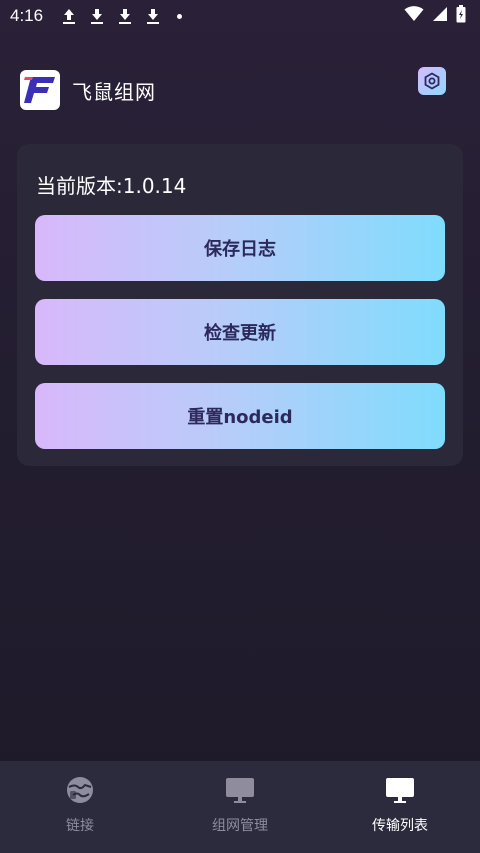  What do you see at coordinates (80, 807) in the screenshot?
I see `nav-item-link: 链接` at bounding box center [80, 807].